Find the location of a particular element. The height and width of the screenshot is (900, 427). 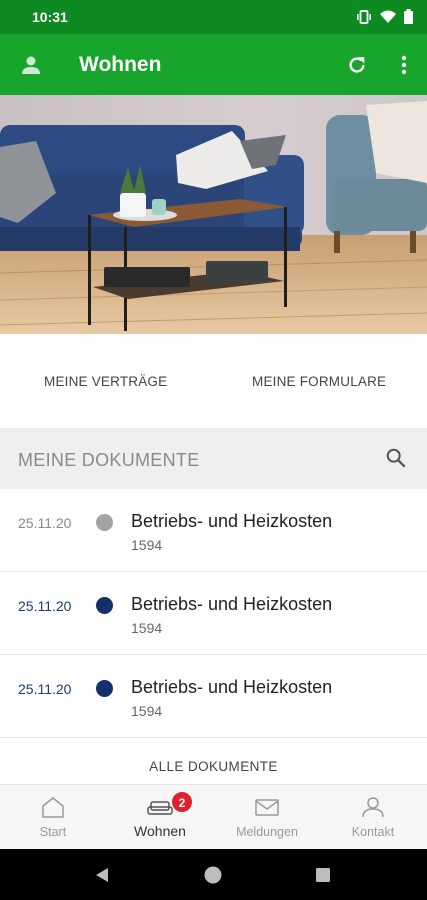

account-icon is located at coordinates (31, 65).